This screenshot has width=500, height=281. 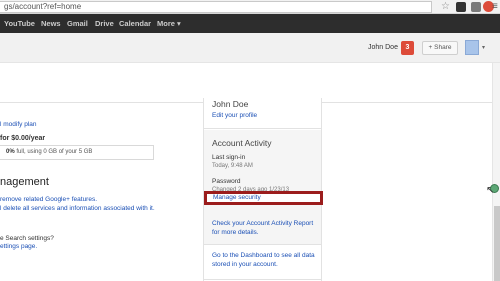 I want to click on profile-name: John Doe, so click(x=230, y=104).